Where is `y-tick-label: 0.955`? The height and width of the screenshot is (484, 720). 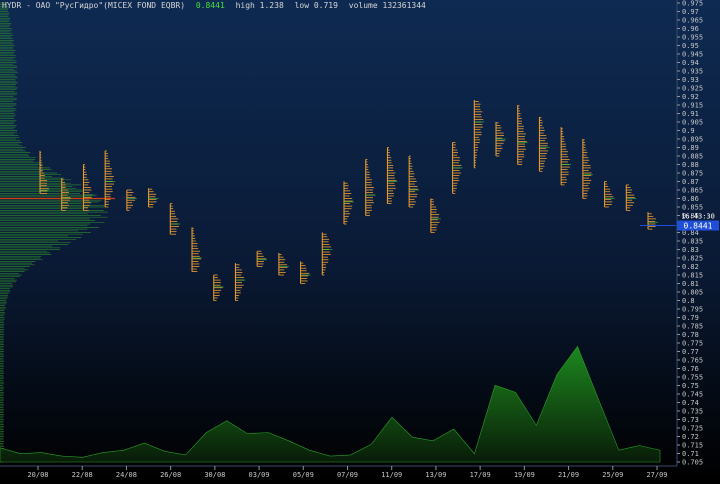
y-tick-label: 0.955 is located at coordinates (692, 38).